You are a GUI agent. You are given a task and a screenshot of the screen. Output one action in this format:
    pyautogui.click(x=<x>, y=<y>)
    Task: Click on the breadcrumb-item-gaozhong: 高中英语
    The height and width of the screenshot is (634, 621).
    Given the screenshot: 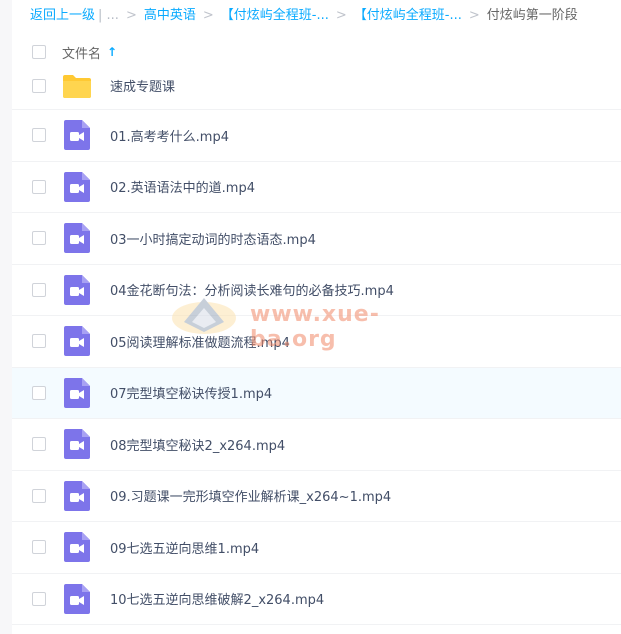 What is the action you would take?
    pyautogui.click(x=170, y=16)
    